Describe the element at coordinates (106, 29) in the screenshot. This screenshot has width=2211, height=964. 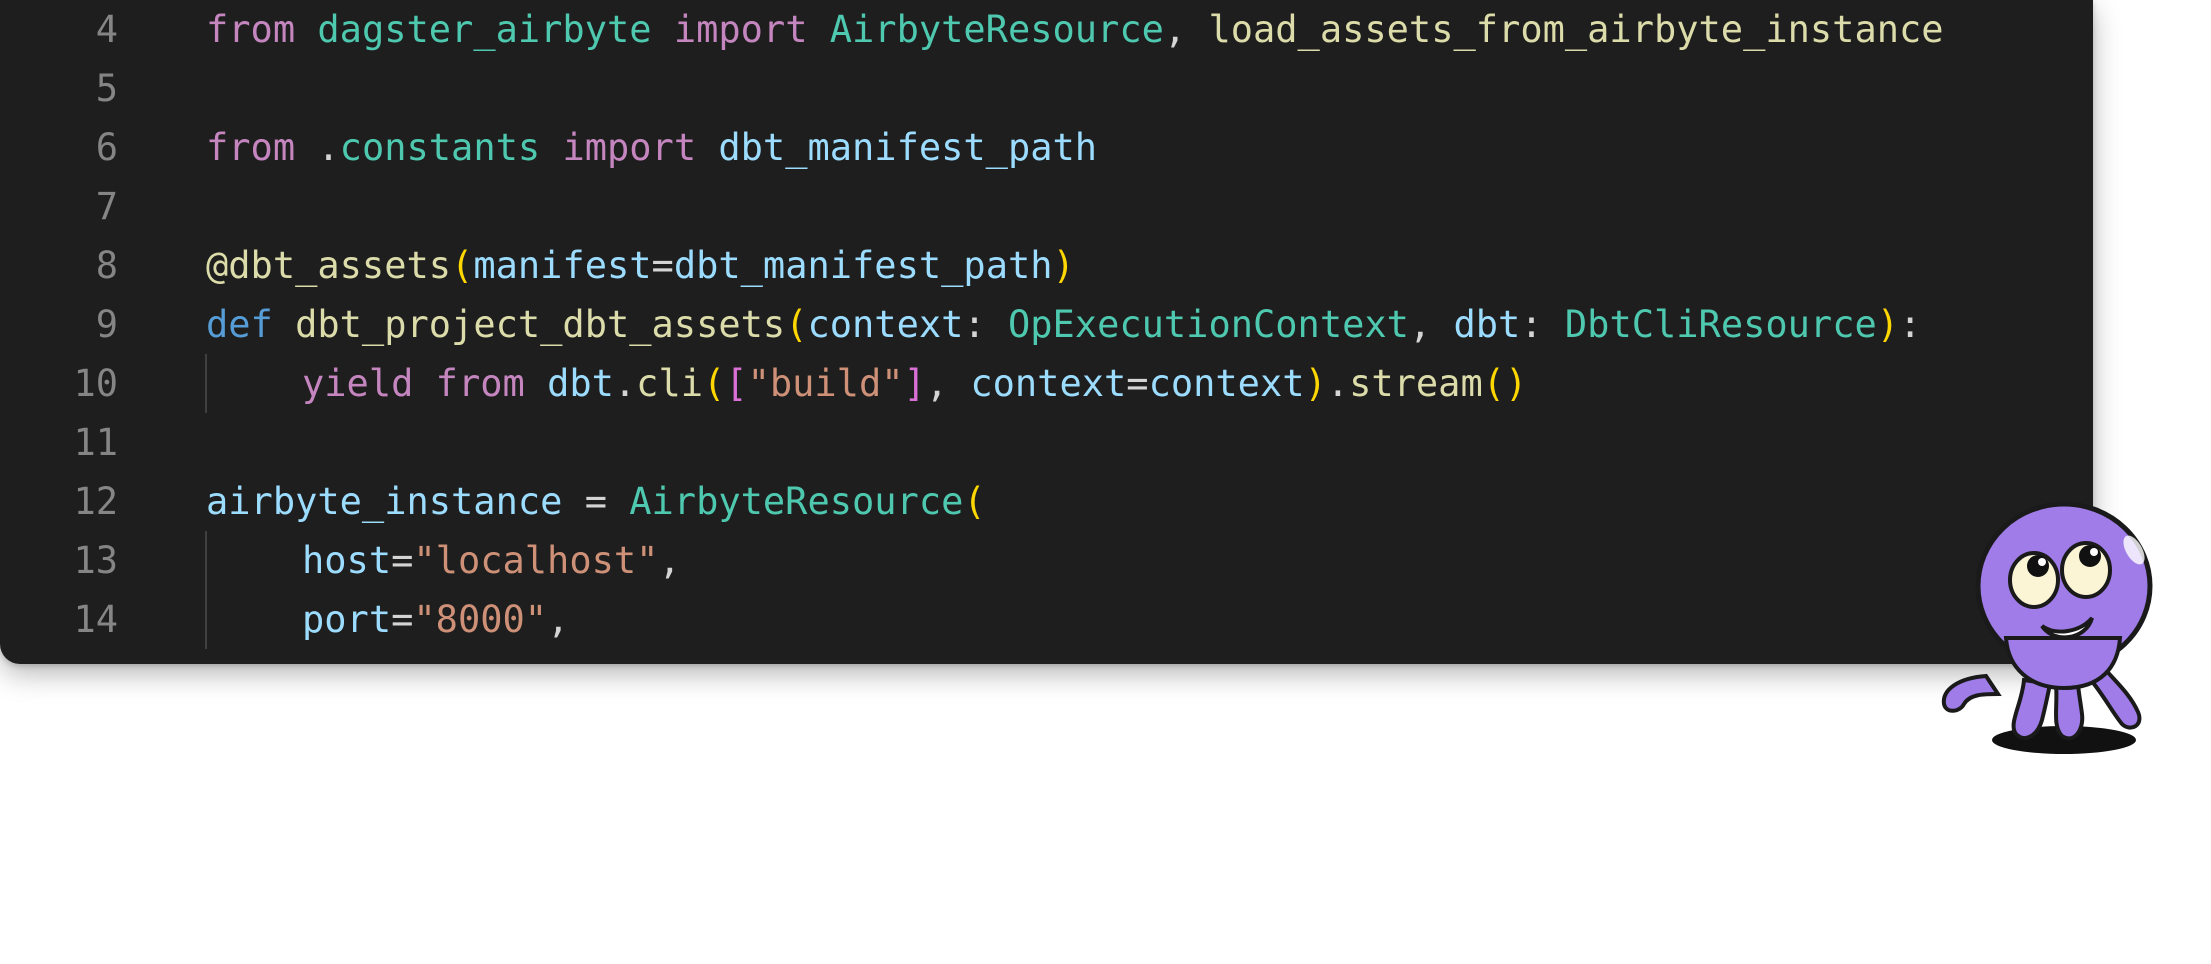
I see `line-number: 4` at that location.